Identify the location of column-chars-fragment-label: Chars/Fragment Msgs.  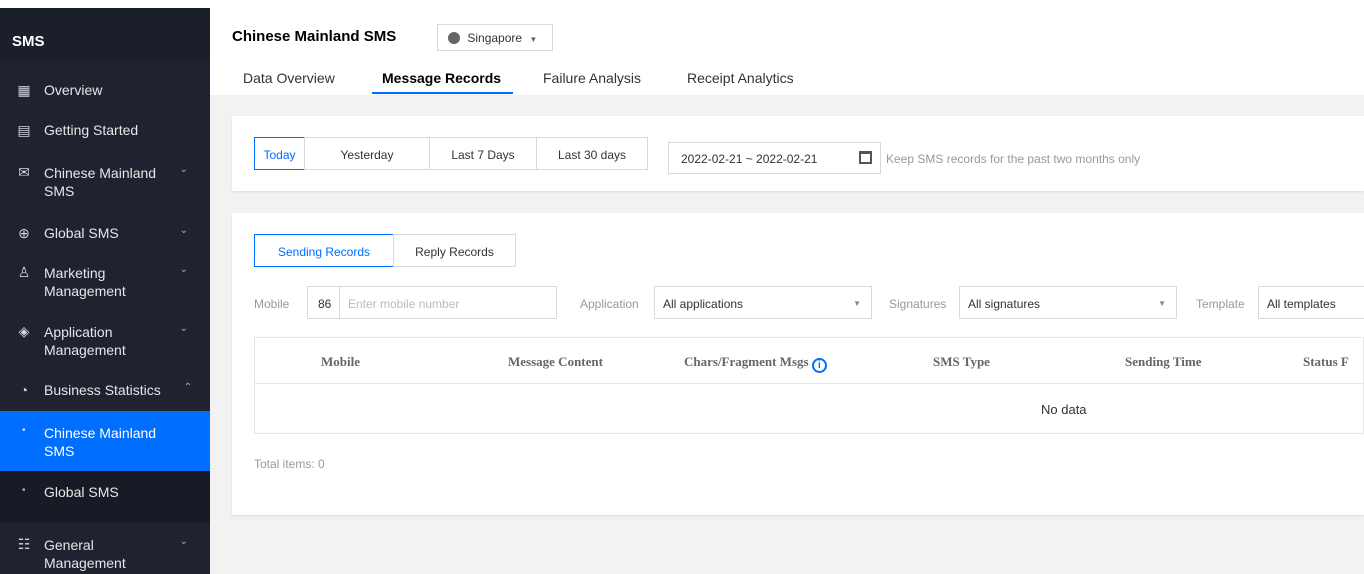
(746, 361).